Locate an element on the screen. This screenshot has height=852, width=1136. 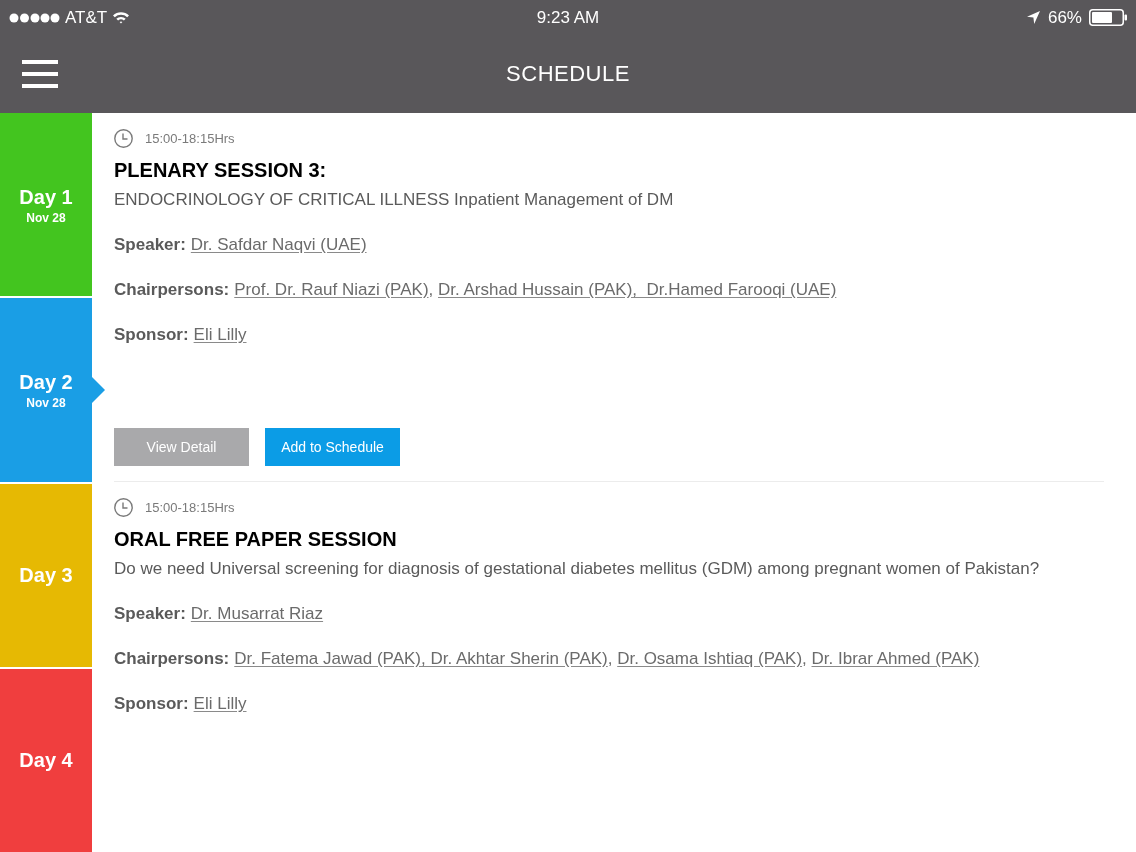
session-description: Do we need Universal screening for diagnosis of gestational diabetes mellitus (GDM) among pregnant women of Pakistan? is located at coordinates (577, 569).